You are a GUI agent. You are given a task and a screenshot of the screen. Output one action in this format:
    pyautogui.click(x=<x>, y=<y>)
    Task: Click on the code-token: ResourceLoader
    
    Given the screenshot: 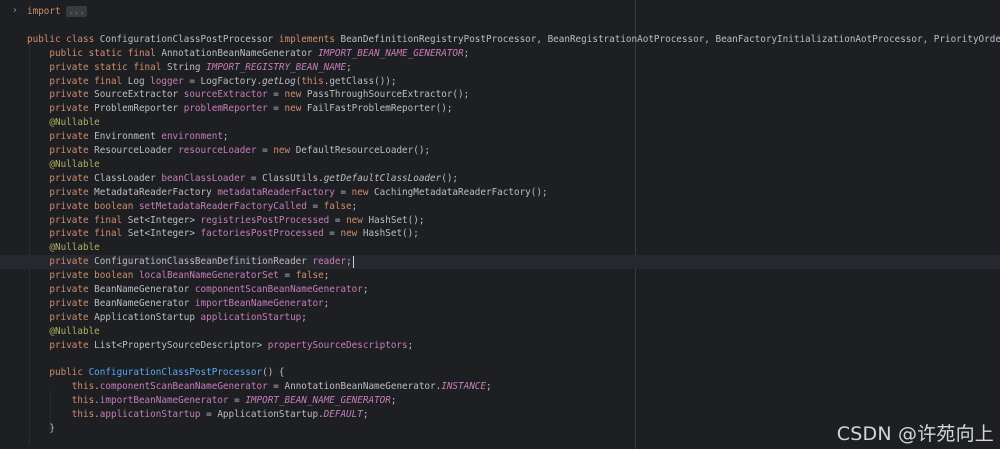 What is the action you would take?
    pyautogui.click(x=136, y=150)
    